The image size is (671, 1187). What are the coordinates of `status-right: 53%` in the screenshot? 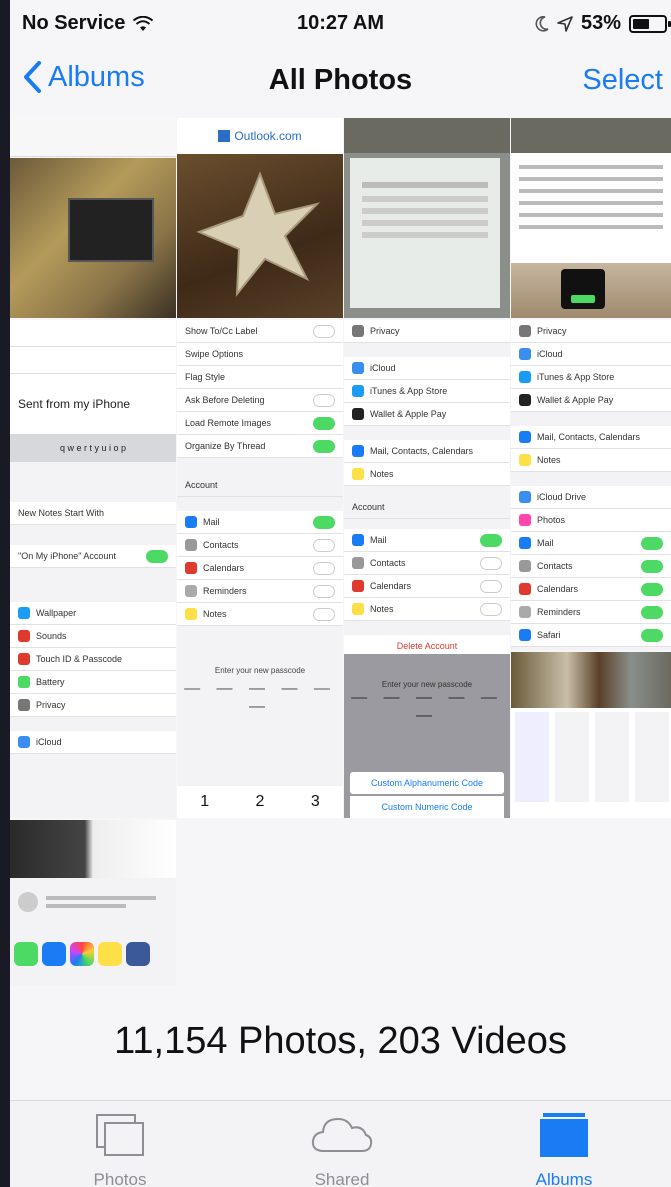 It's located at (603, 23).